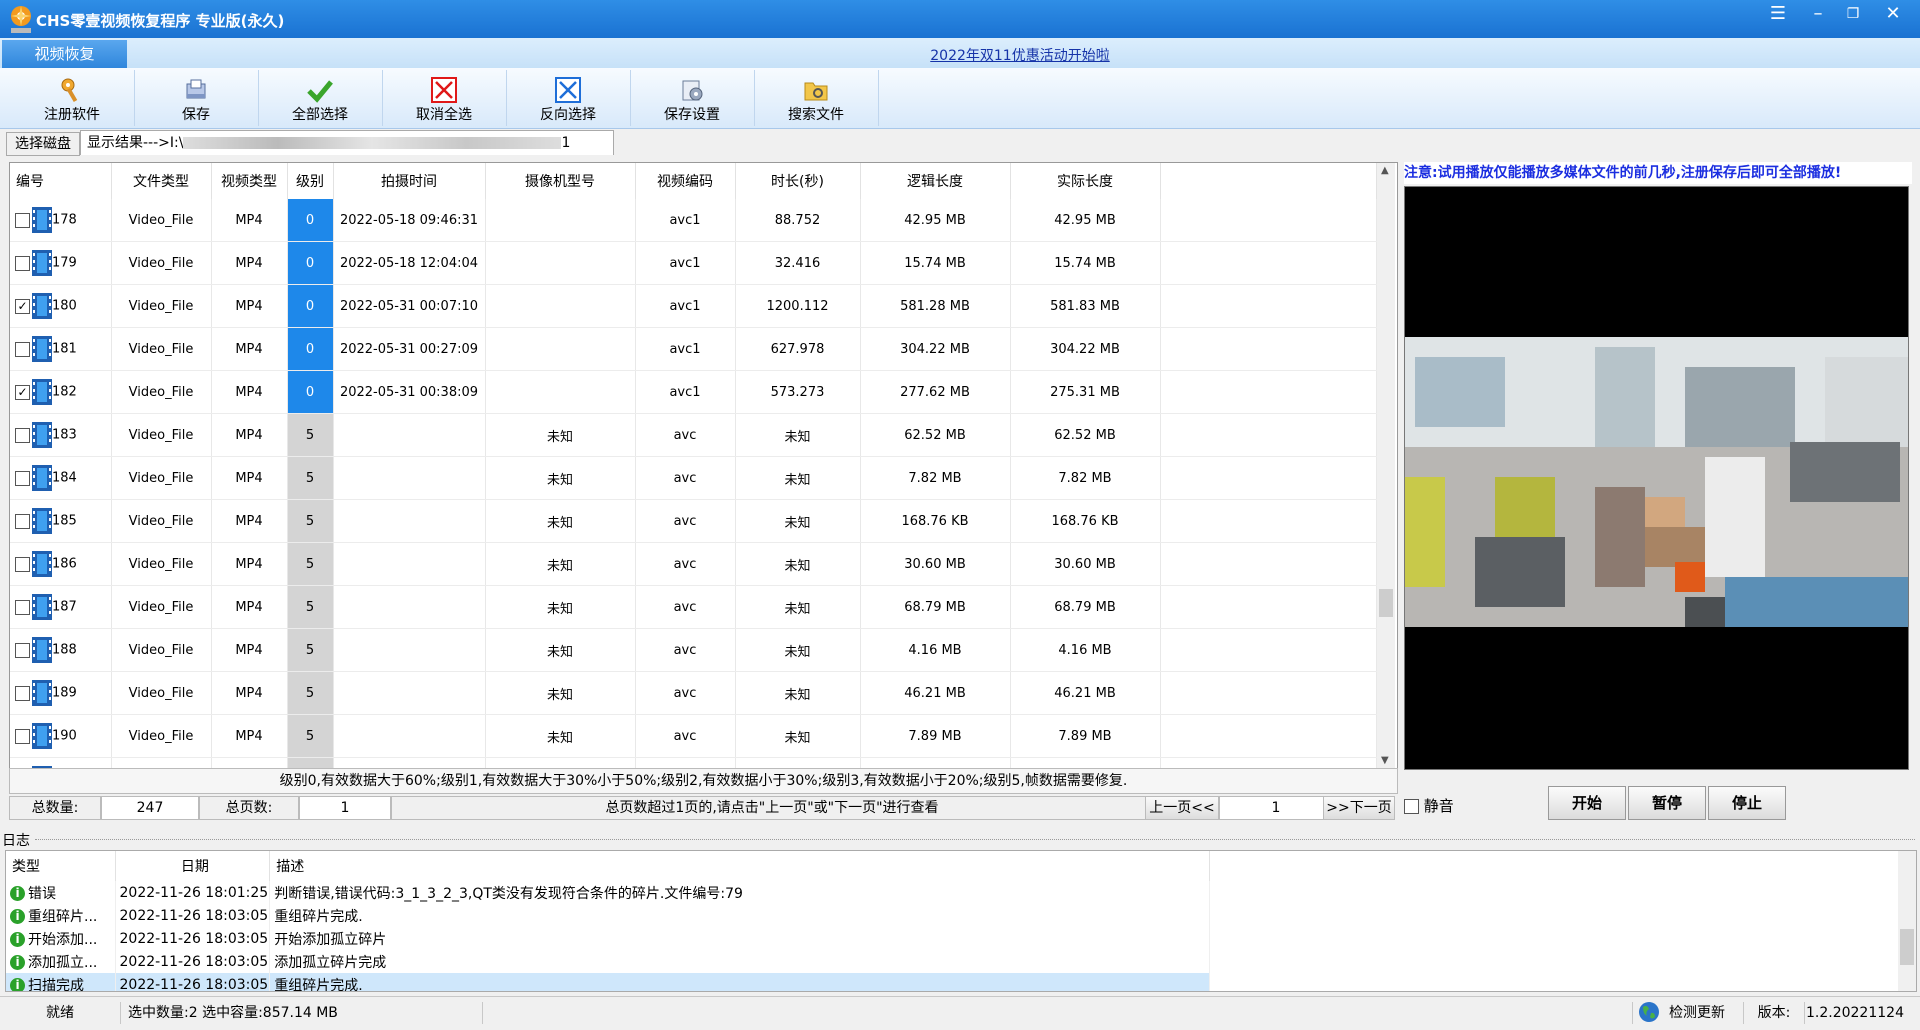 The height and width of the screenshot is (1030, 1920). What do you see at coordinates (1276, 808) in the screenshot?
I see `current-page-input: 1` at bounding box center [1276, 808].